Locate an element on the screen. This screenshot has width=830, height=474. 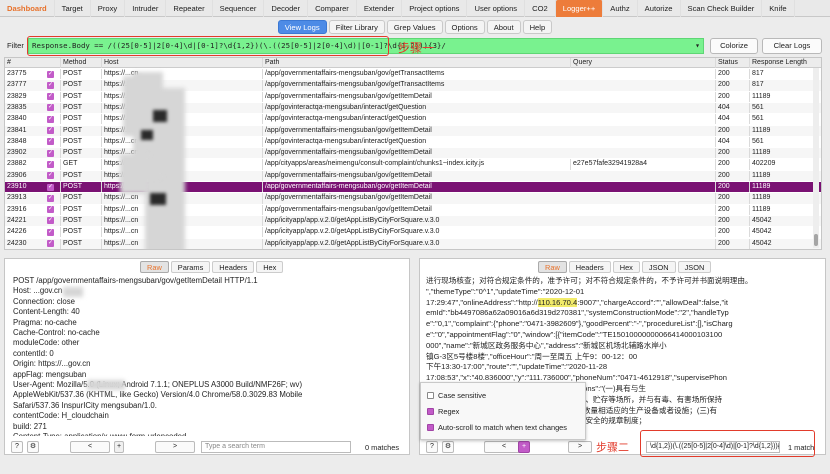
main-tab-project-options: Project options is located at coordinates (435, 8).